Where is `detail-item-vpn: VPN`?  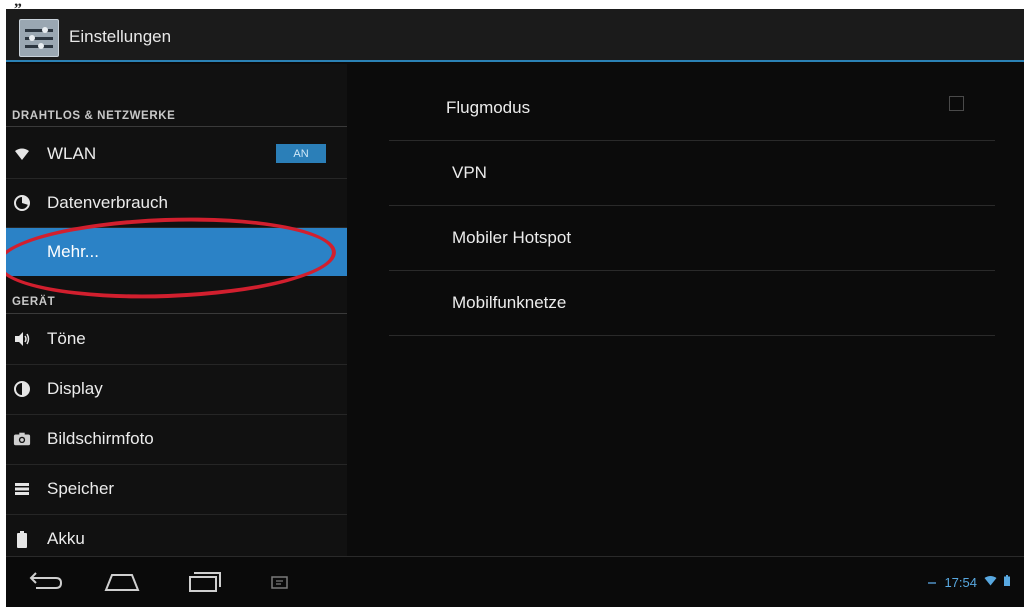
detail-item-vpn: VPN is located at coordinates (692, 173).